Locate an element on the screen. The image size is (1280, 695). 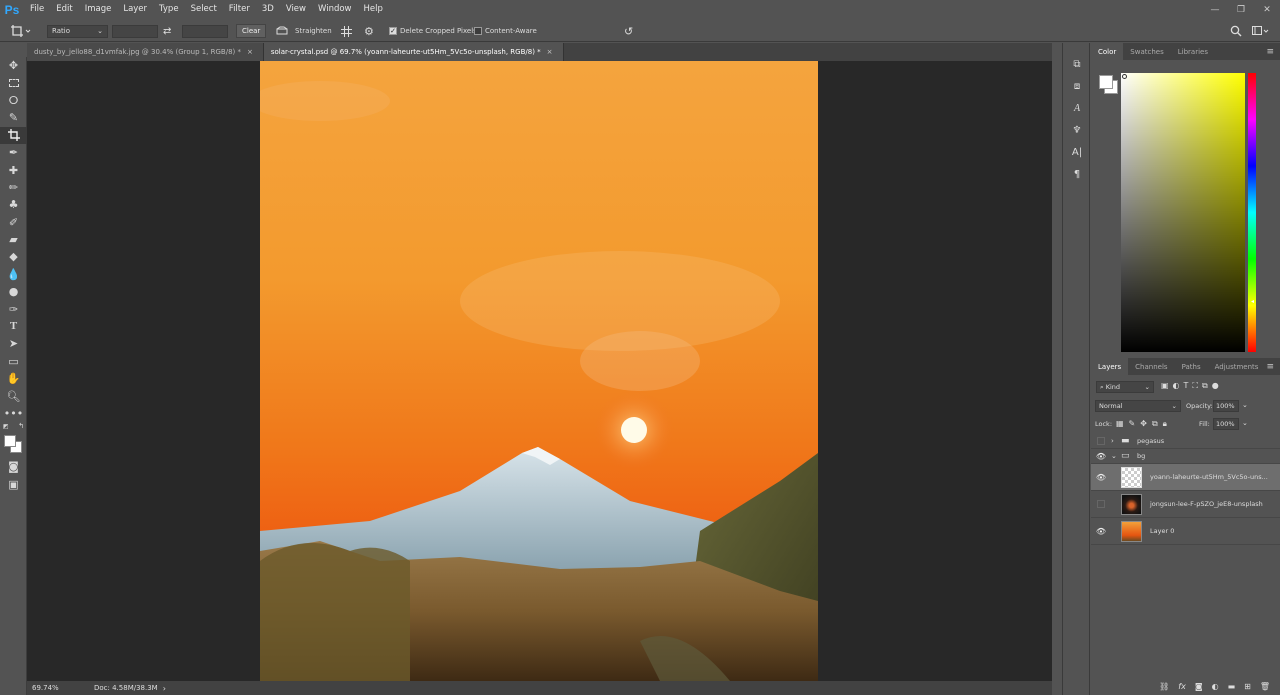
workspace-icon is located at coordinates (1261, 31).